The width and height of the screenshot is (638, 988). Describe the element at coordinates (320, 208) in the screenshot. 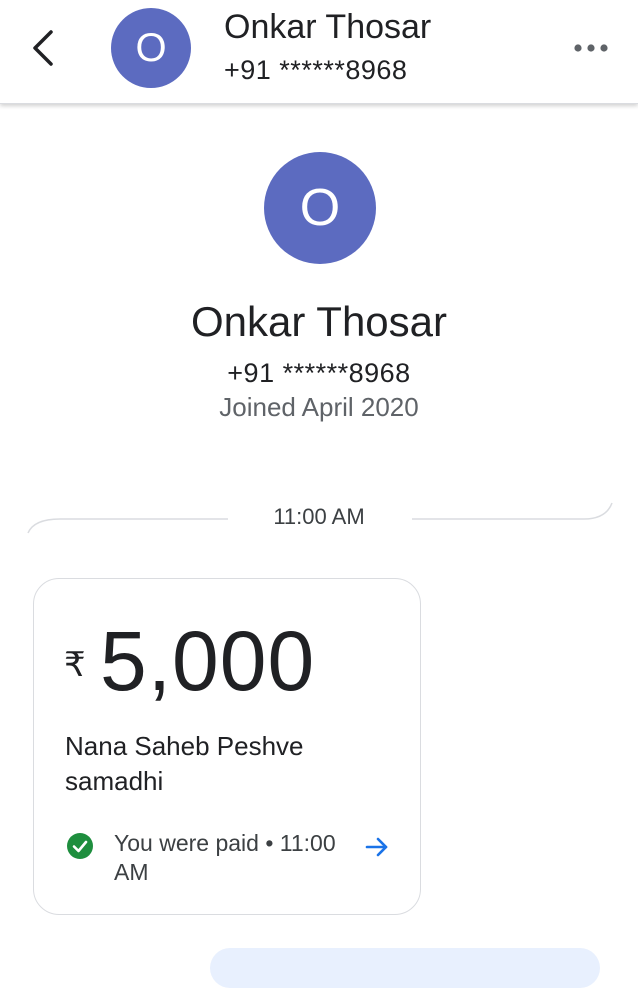

I see `profile-avatar: O` at that location.